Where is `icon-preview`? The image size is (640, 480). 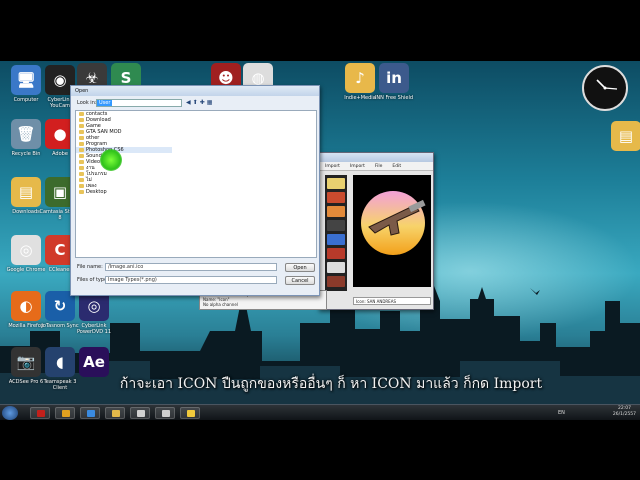 icon-preview is located at coordinates (392, 231).